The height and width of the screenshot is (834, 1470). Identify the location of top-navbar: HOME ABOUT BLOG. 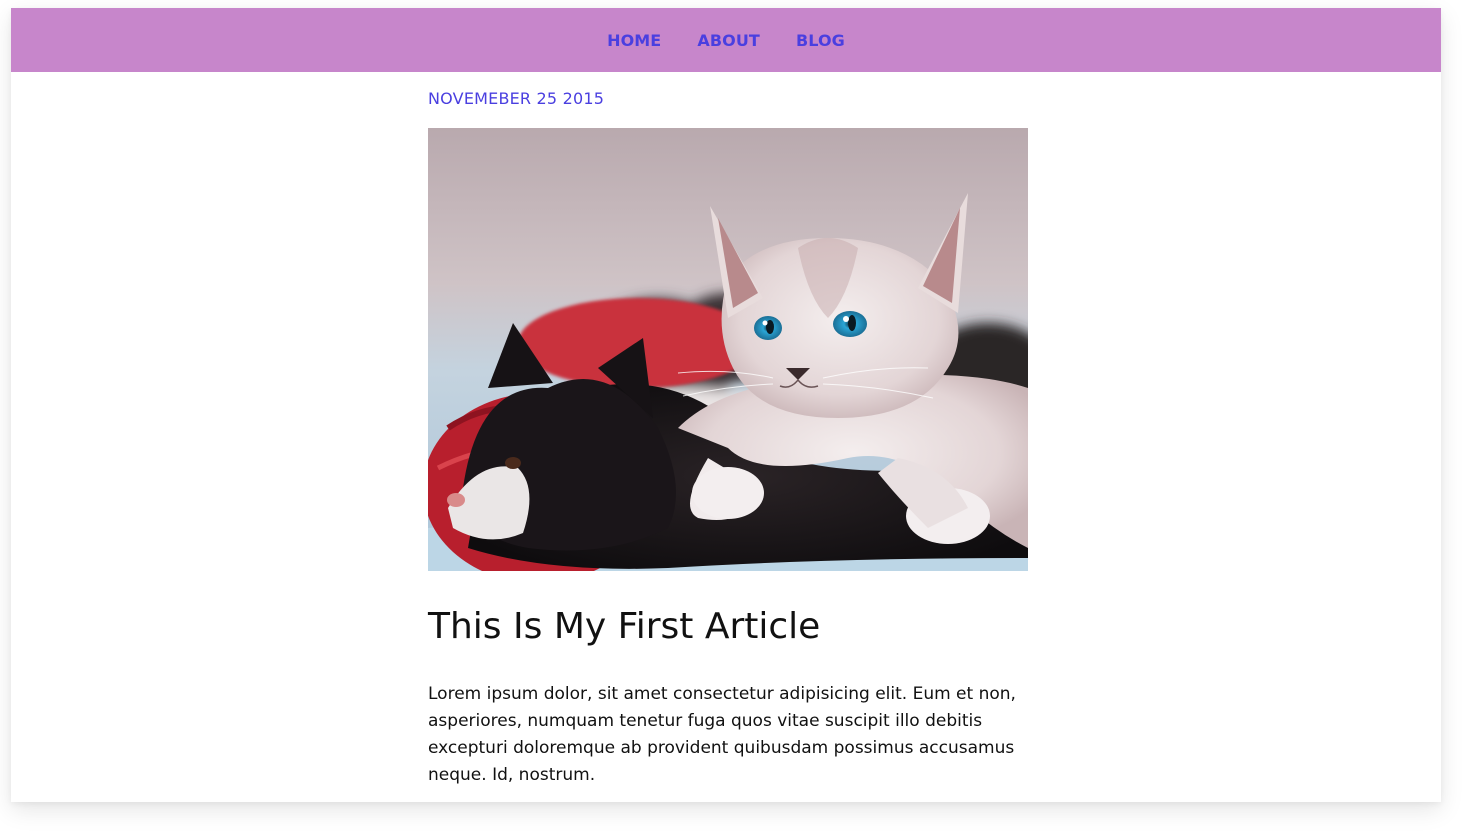
(726, 40).